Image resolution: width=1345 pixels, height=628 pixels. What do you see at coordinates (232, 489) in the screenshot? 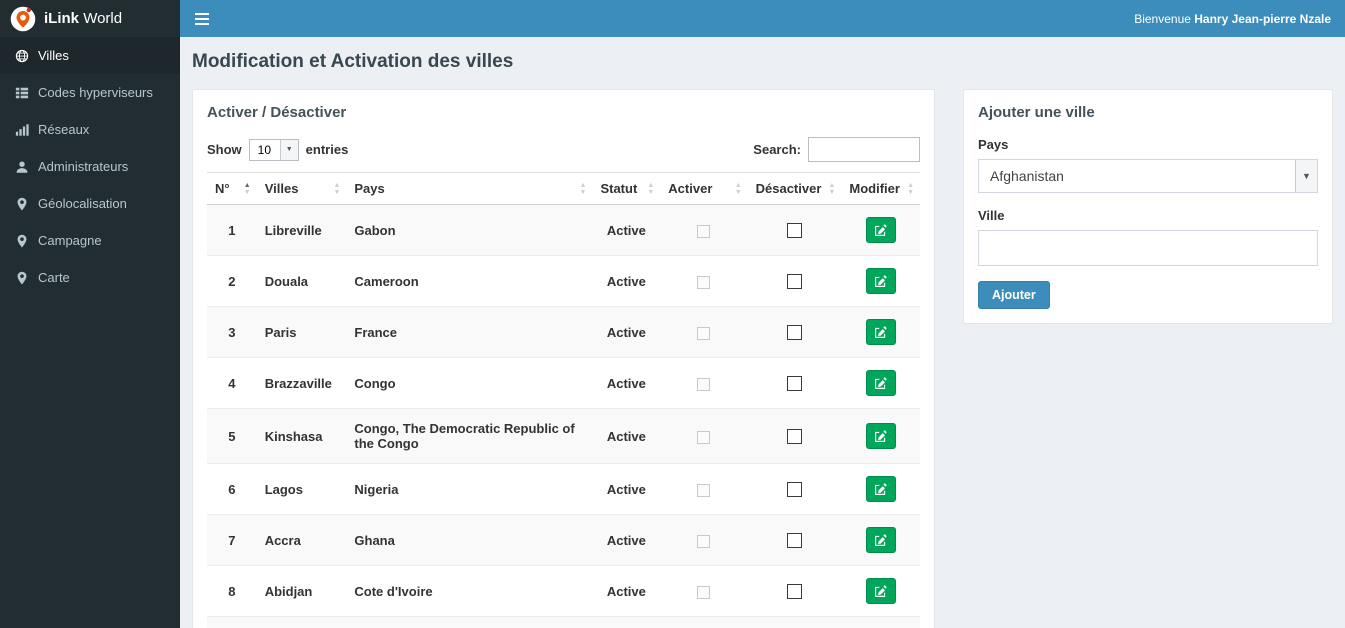
I see `row-number: 6` at bounding box center [232, 489].